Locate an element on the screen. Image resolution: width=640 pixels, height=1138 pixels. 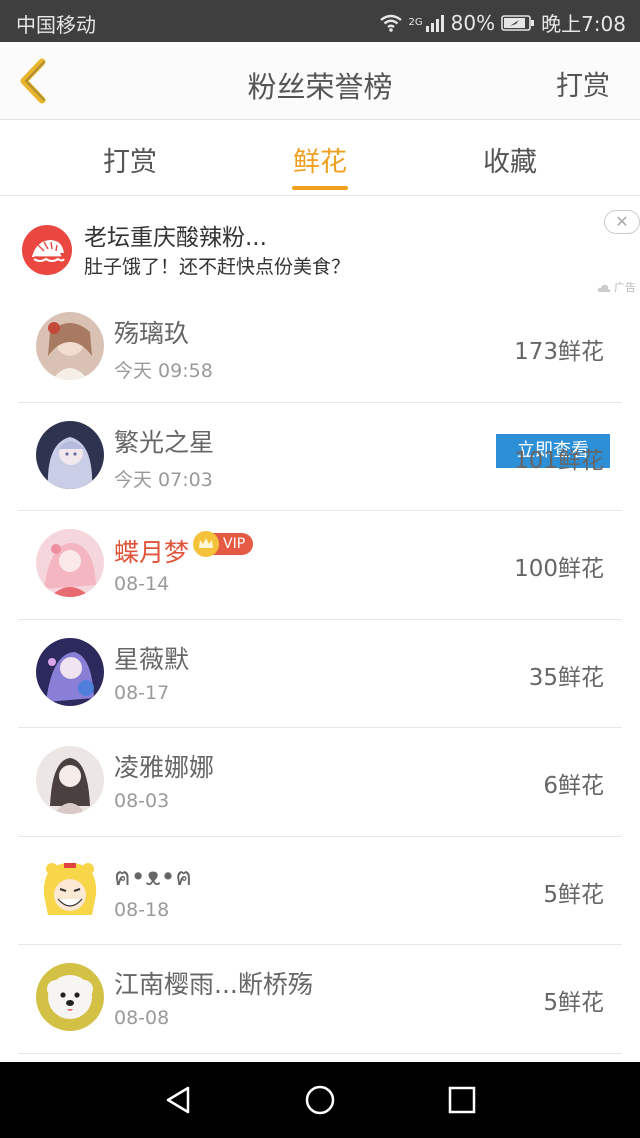
reward-button: 打赏 is located at coordinates (583, 83).